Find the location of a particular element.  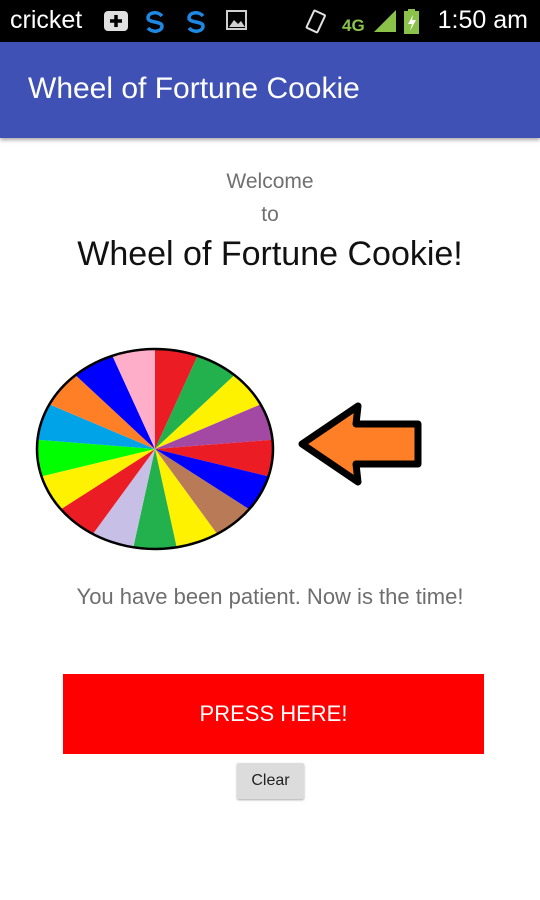

vibrate-icon is located at coordinates (315, 21).